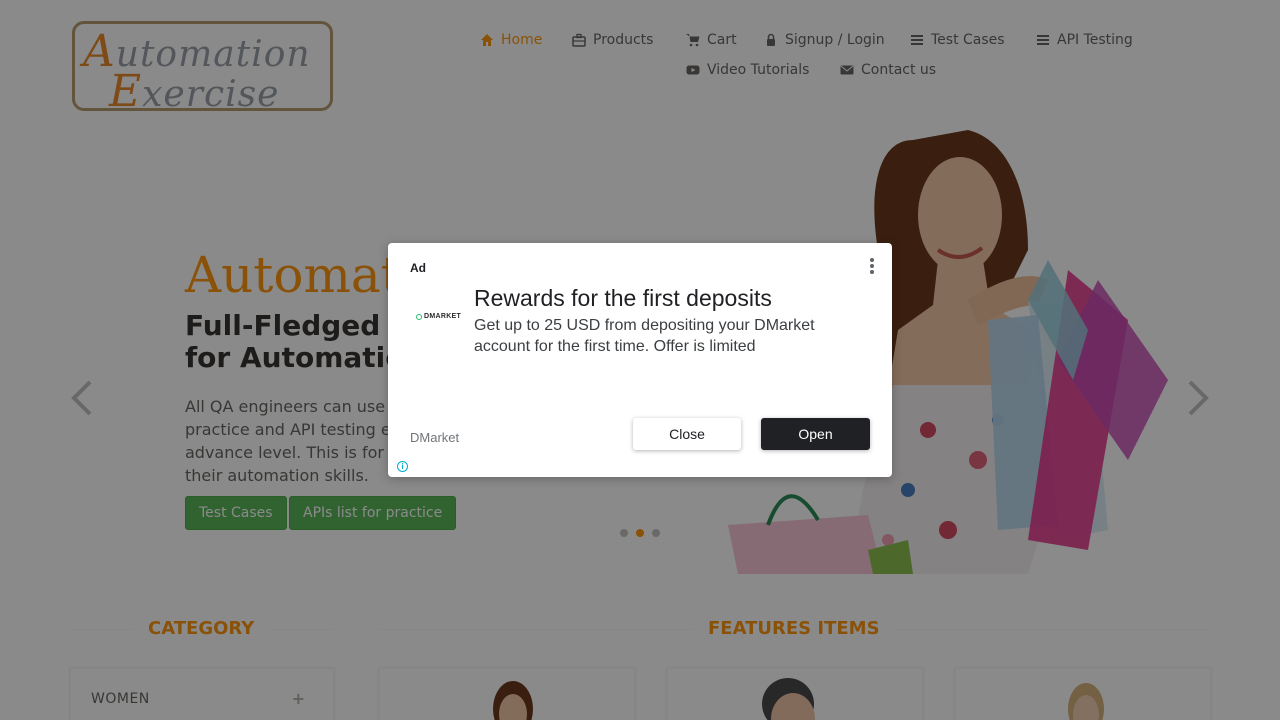 This screenshot has height=720, width=1280. Describe the element at coordinates (687, 434) in the screenshot. I see `close-button: Close` at that location.